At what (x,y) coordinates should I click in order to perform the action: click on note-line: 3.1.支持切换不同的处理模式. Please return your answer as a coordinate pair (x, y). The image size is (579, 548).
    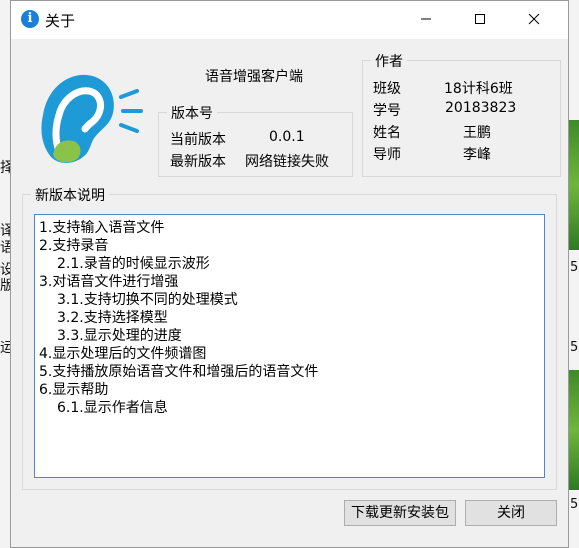
    Looking at the image, I should click on (147, 300).